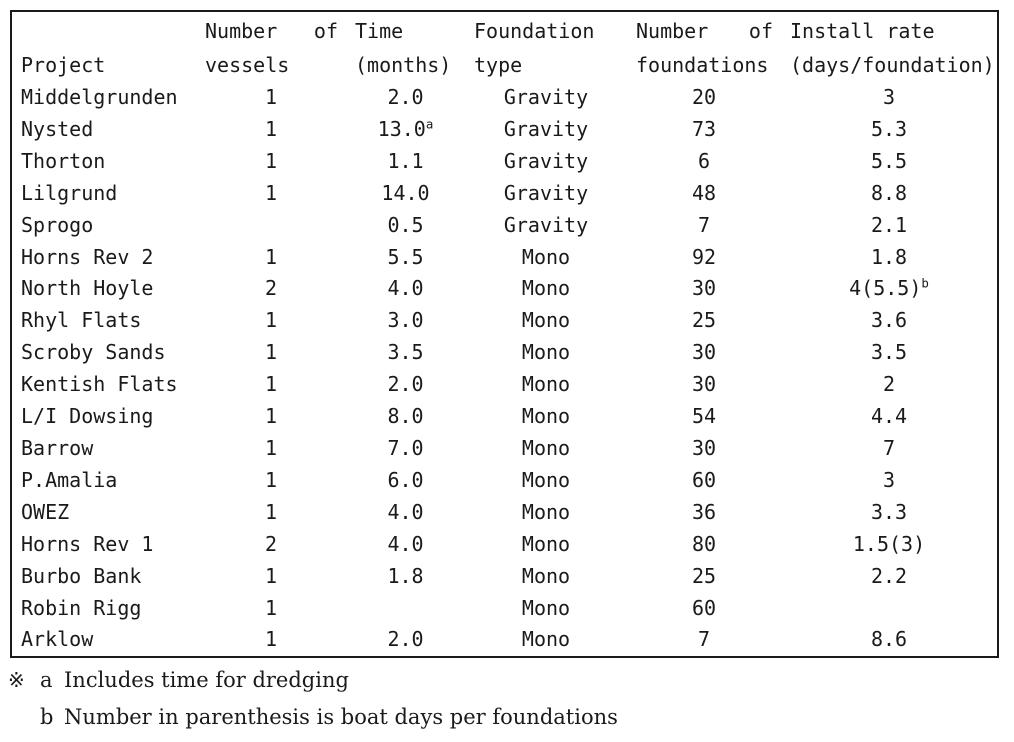 This screenshot has width=1014, height=742. Describe the element at coordinates (889, 545) in the screenshot. I see `cell-rate: 1.5(3)` at that location.